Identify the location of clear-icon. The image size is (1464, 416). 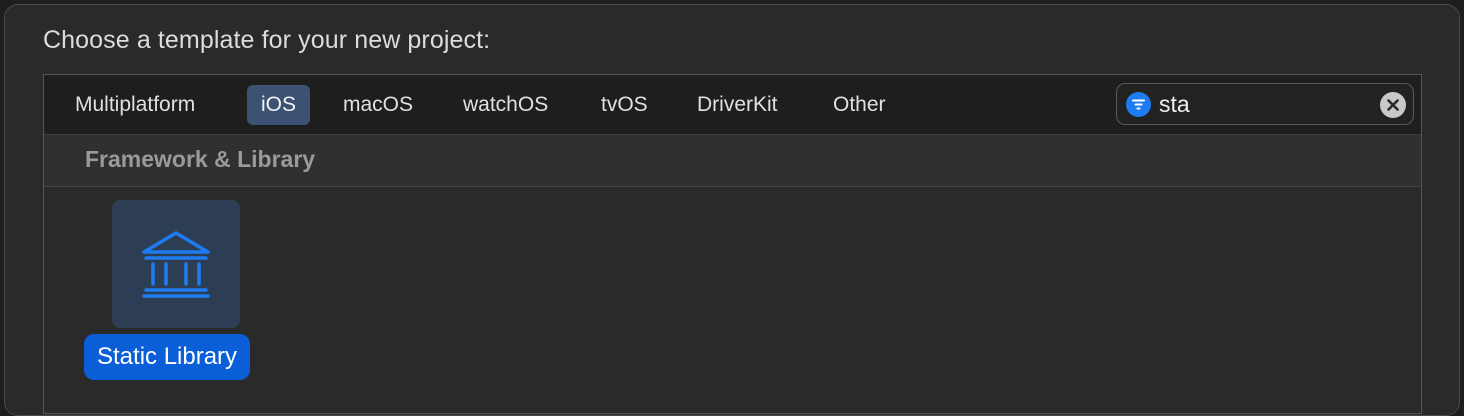
(1393, 105).